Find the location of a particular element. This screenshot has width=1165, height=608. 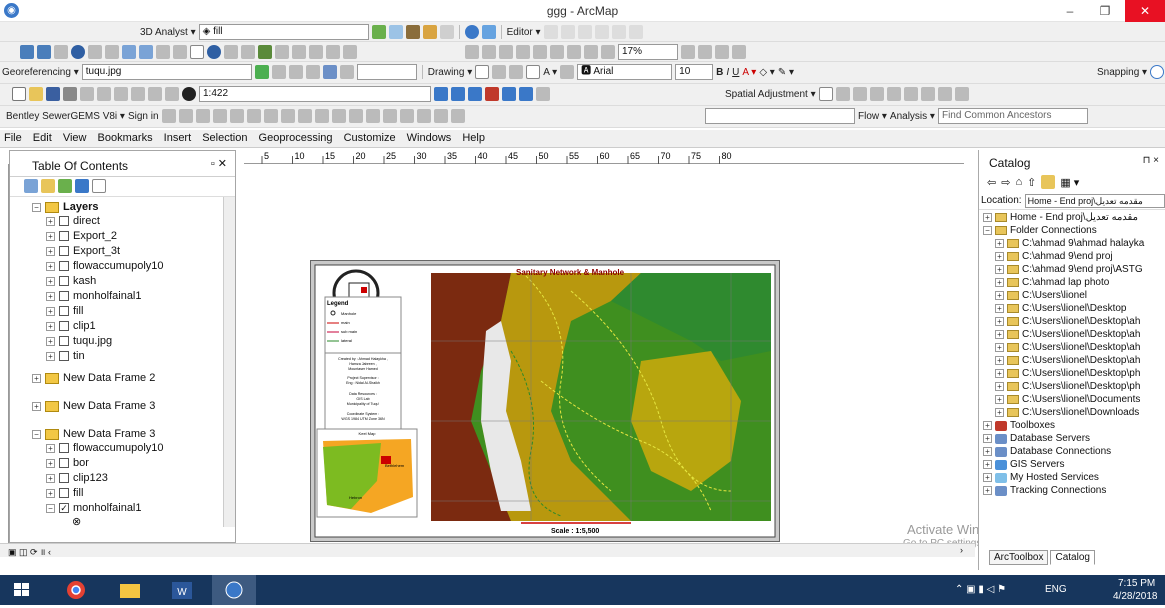

view-link-table-icon is located at coordinates (329, 72).